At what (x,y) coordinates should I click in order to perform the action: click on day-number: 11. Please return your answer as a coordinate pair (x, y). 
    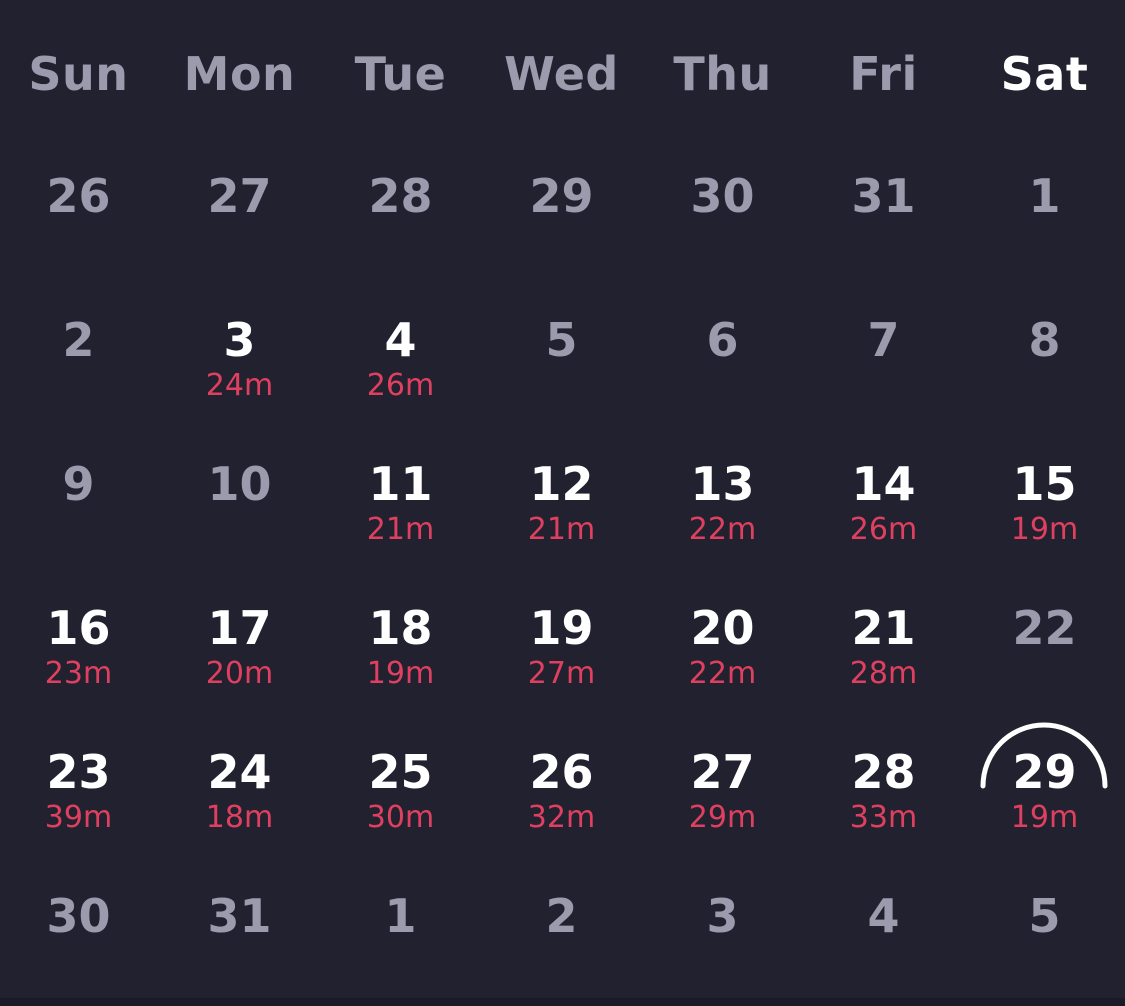
    Looking at the image, I should click on (400, 484).